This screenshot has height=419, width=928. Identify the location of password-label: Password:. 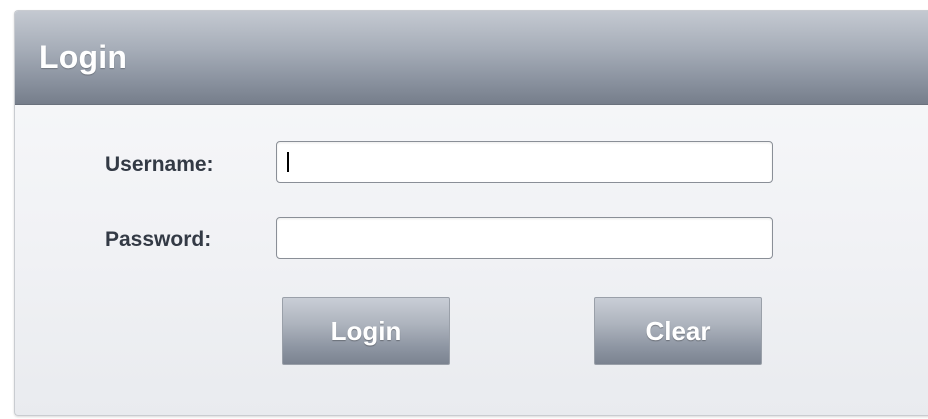
(158, 239).